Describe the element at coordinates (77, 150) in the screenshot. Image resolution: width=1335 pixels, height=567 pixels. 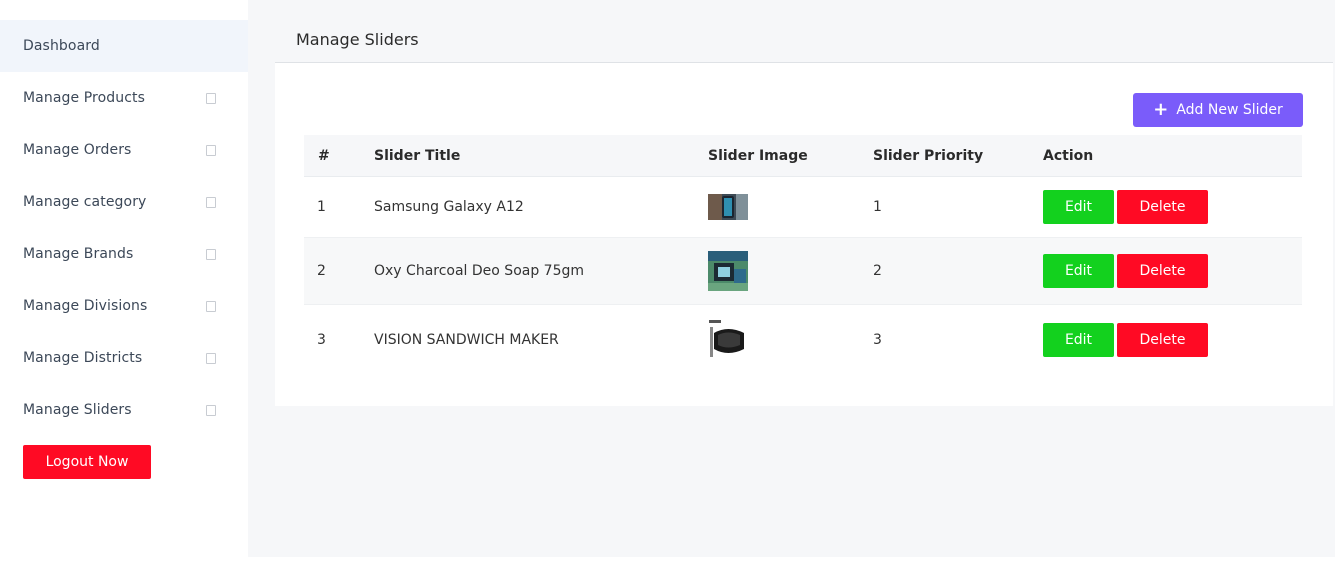
I see `sidebar-item-label: Manage Orders` at that location.